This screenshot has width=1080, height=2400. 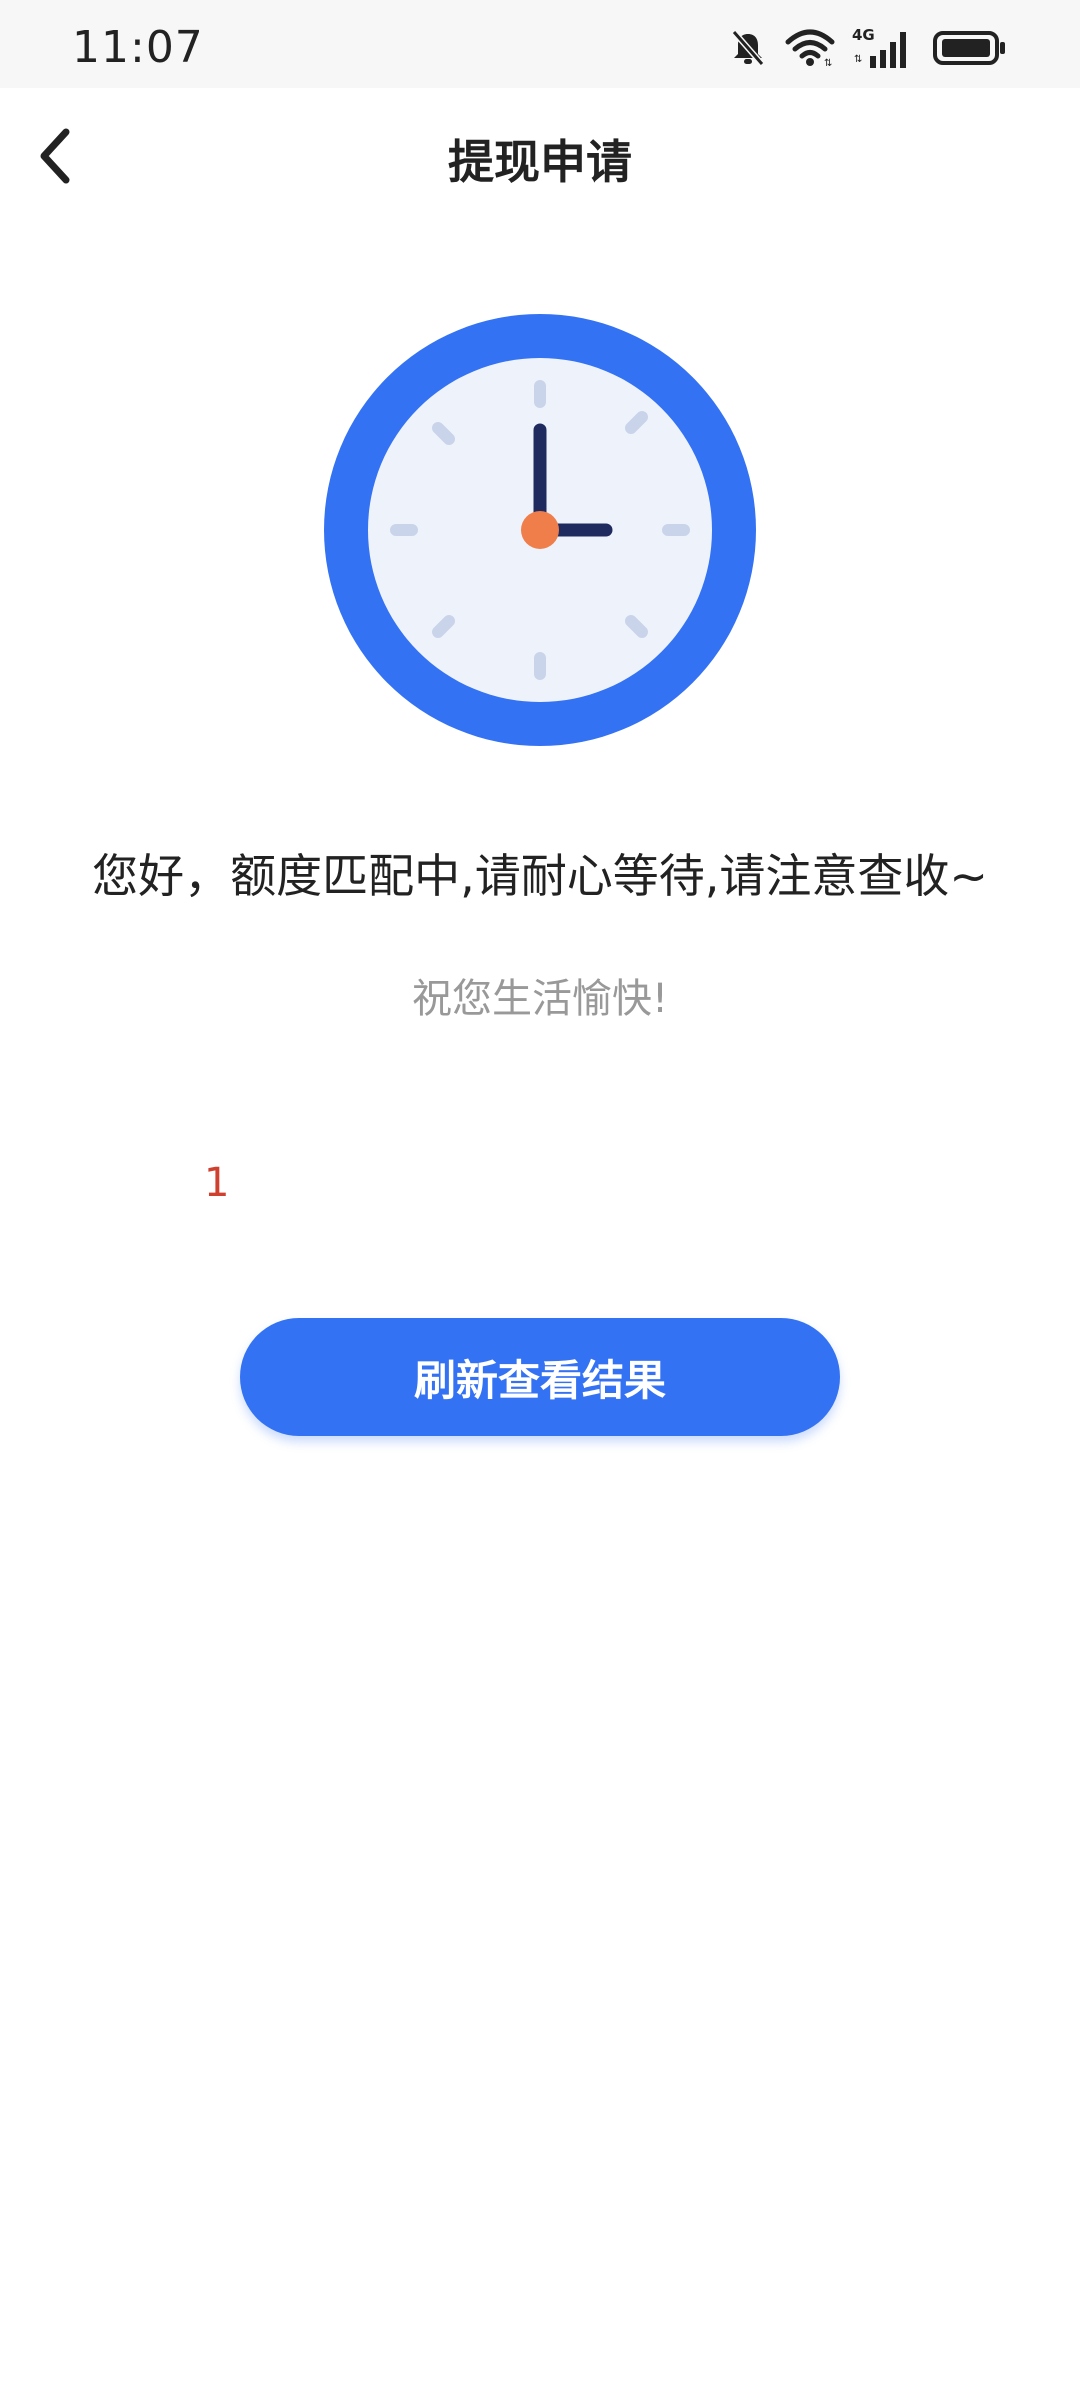 I want to click on page-title: 提现申请, so click(x=540, y=162).